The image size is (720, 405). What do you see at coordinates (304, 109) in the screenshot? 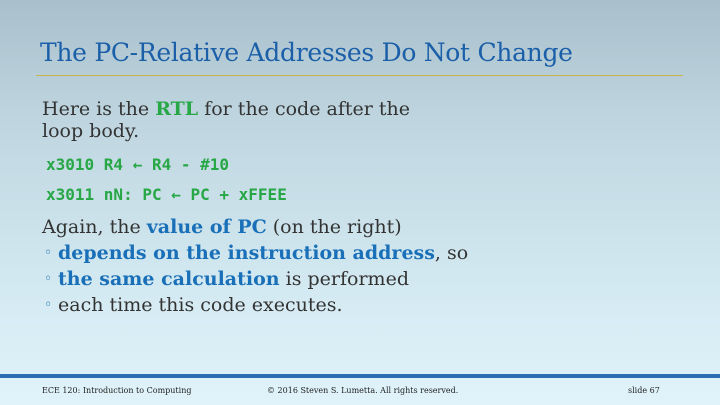
I see `intro-text-after: for the code after the` at bounding box center [304, 109].